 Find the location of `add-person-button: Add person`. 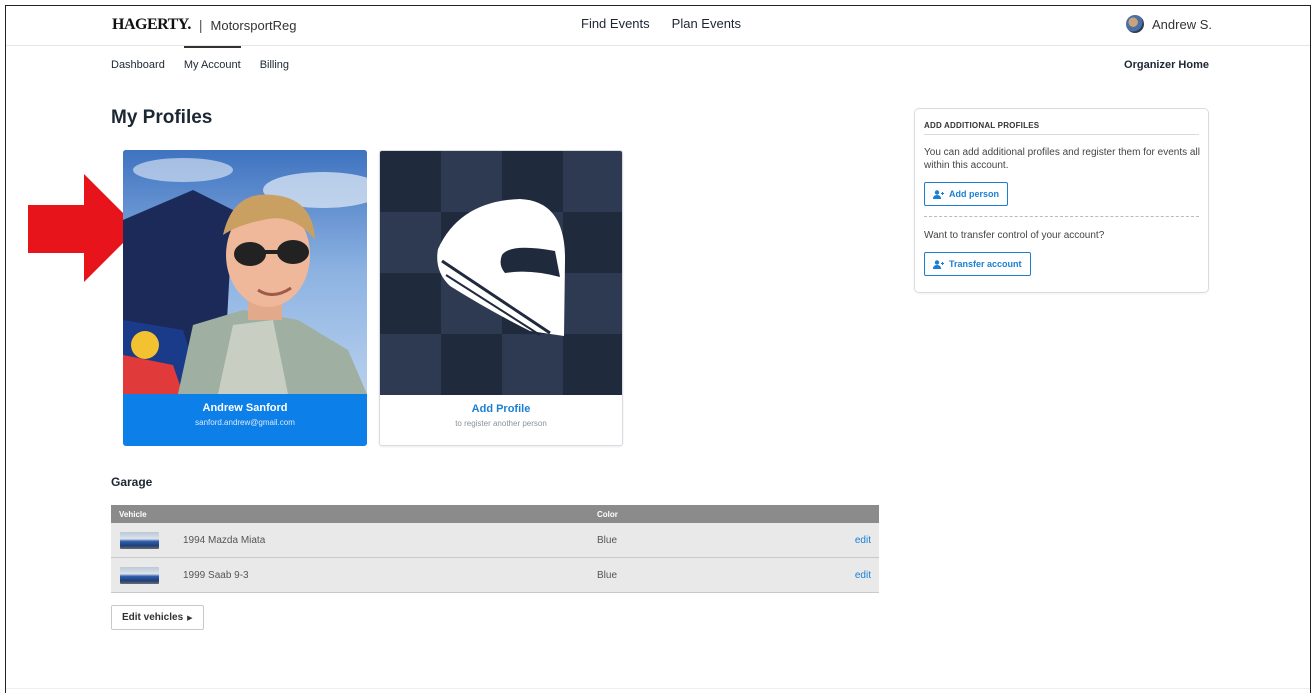

add-person-button: Add person is located at coordinates (966, 194).